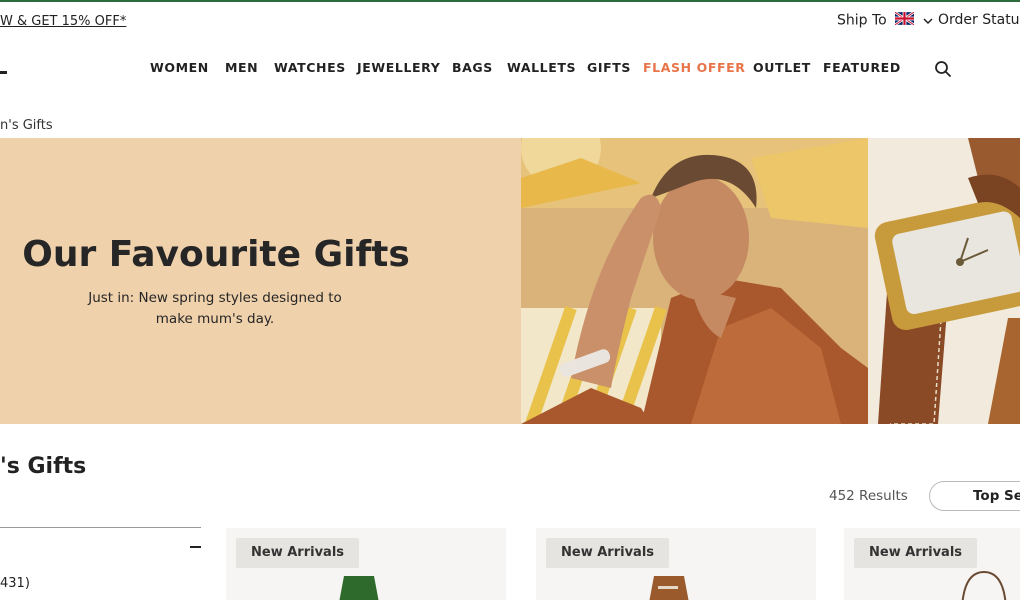 This screenshot has height=600, width=1020. What do you see at coordinates (974, 496) in the screenshot?
I see `sort-dropdown: Top Sel` at bounding box center [974, 496].